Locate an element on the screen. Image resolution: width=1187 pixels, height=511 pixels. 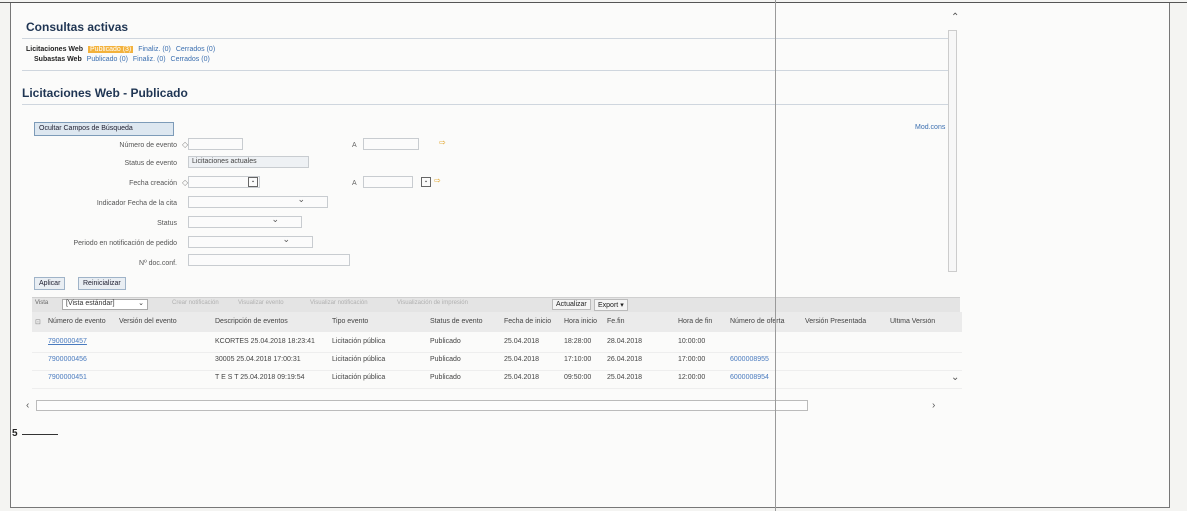
select-all-icon: ⊡ is located at coordinates (38, 322).